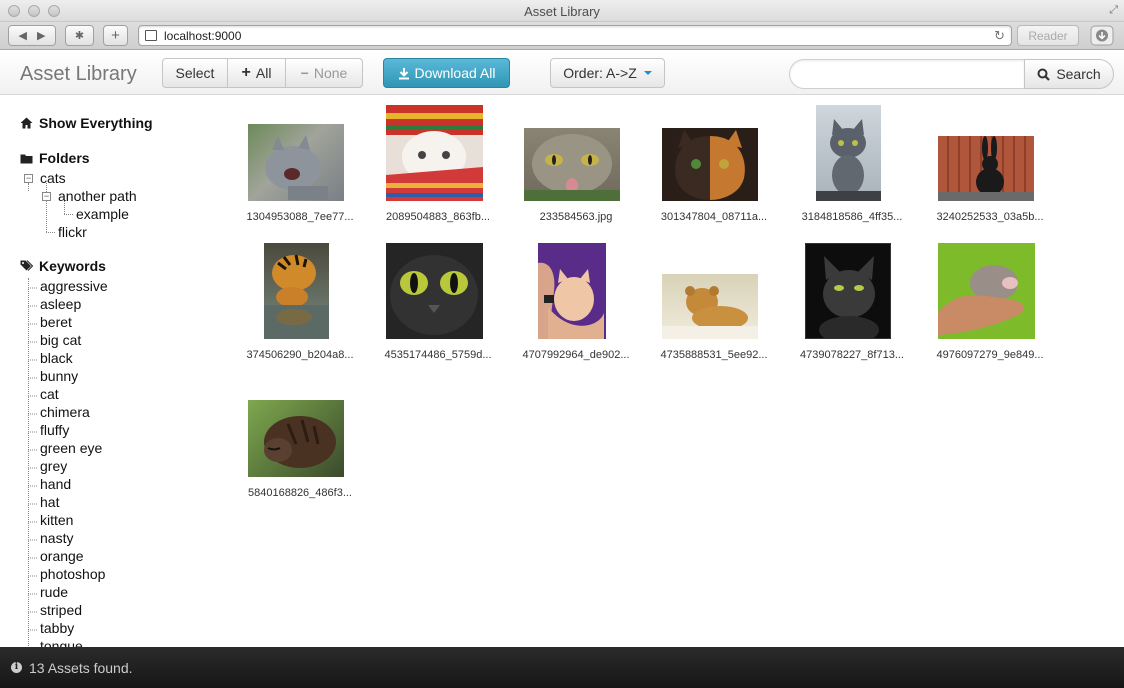  I want to click on app-brand: Asset Library, so click(78, 74).